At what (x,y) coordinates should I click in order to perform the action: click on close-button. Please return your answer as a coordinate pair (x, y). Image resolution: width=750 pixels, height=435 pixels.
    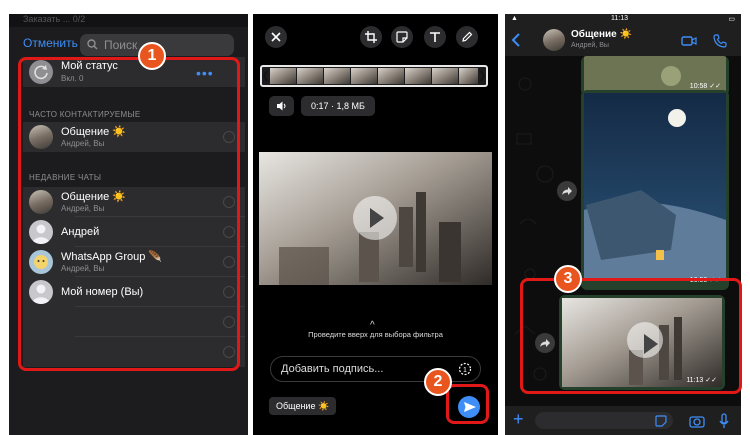
    Looking at the image, I should click on (276, 37).